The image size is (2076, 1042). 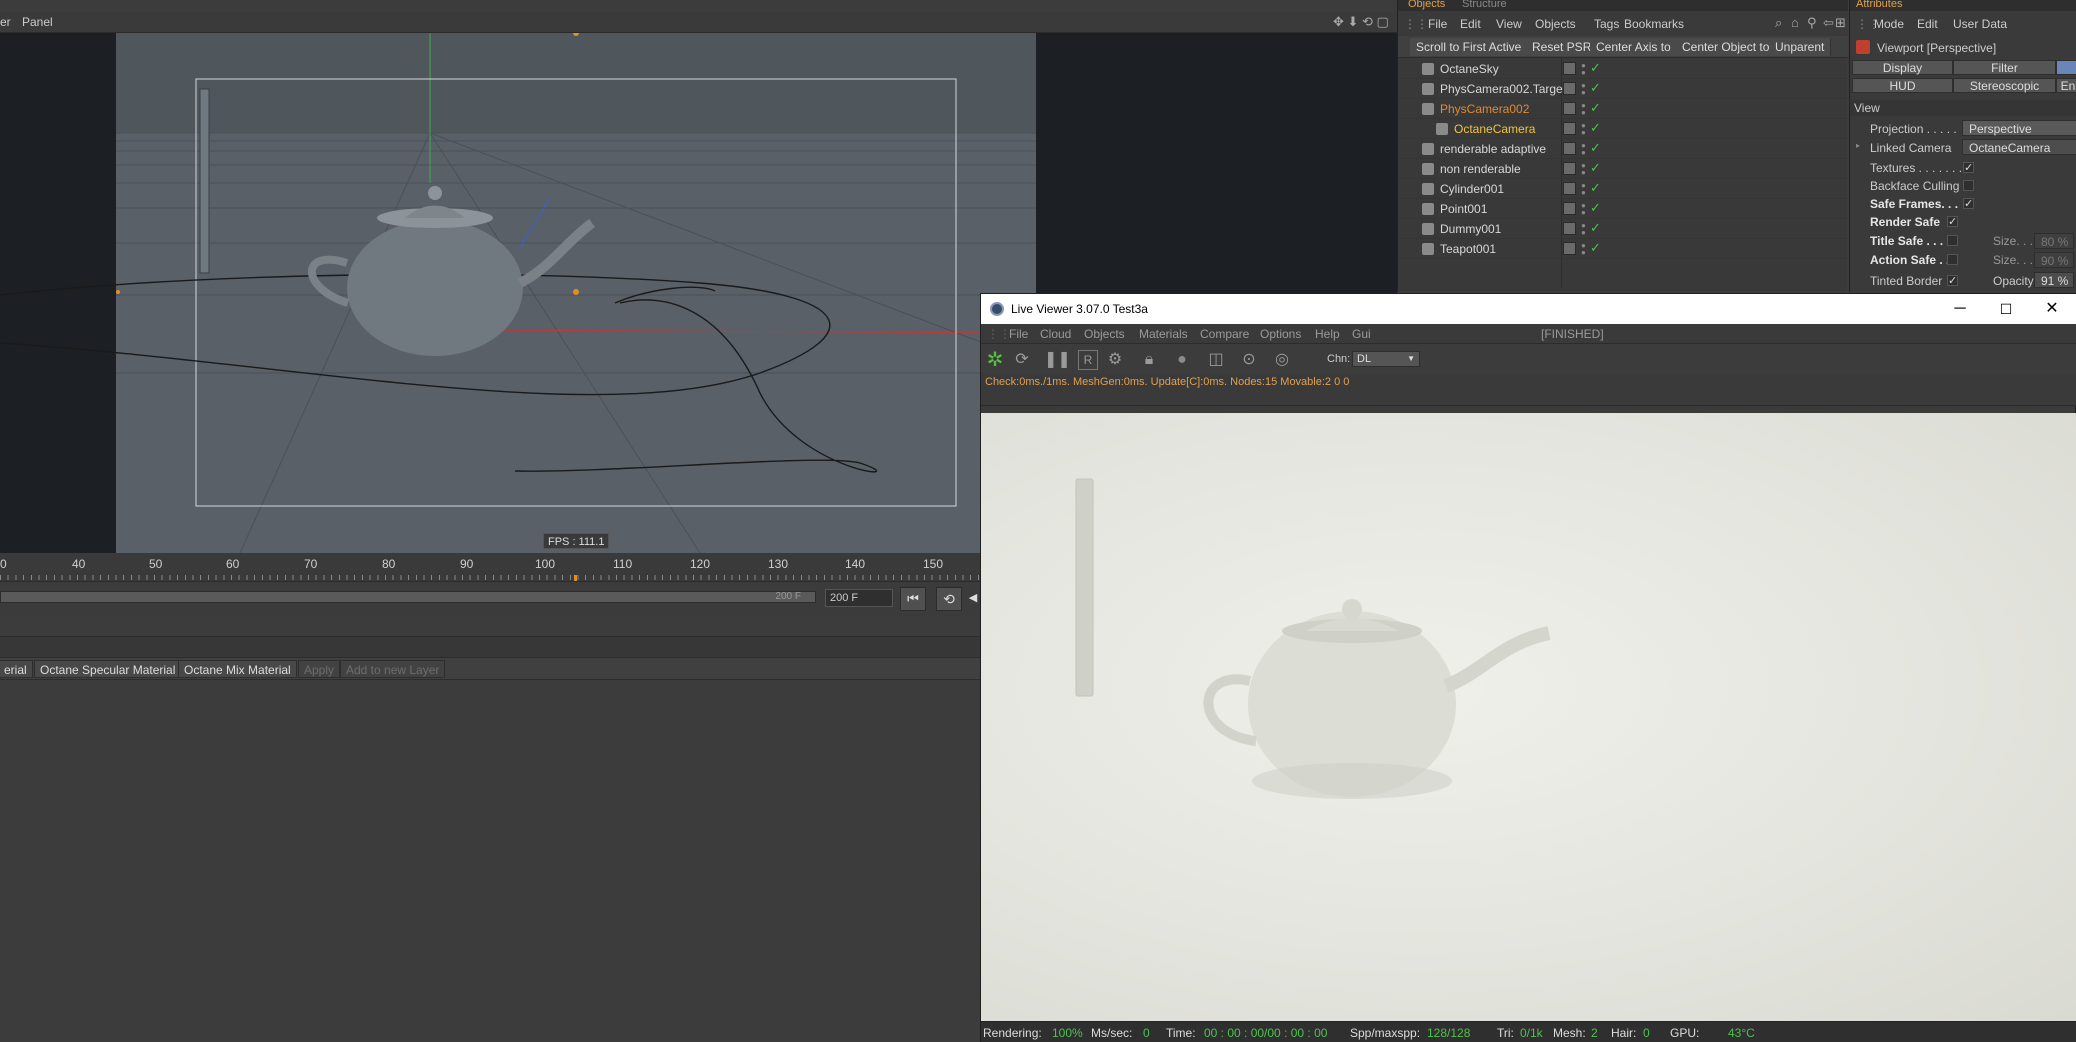 What do you see at coordinates (1509, 24) in the screenshot?
I see `obj-menu-view: View` at bounding box center [1509, 24].